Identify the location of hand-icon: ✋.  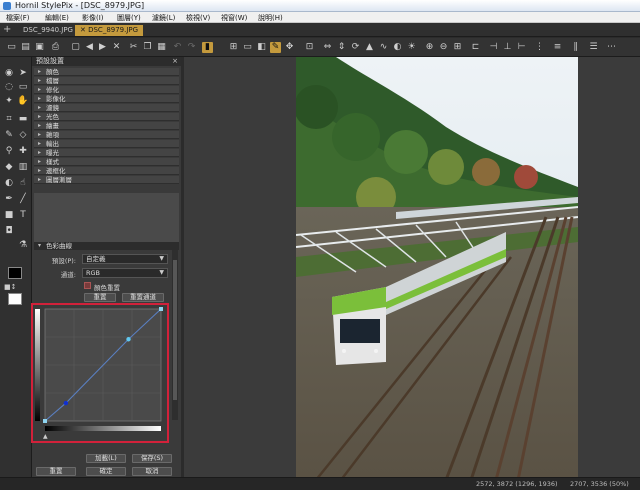
(23, 101).